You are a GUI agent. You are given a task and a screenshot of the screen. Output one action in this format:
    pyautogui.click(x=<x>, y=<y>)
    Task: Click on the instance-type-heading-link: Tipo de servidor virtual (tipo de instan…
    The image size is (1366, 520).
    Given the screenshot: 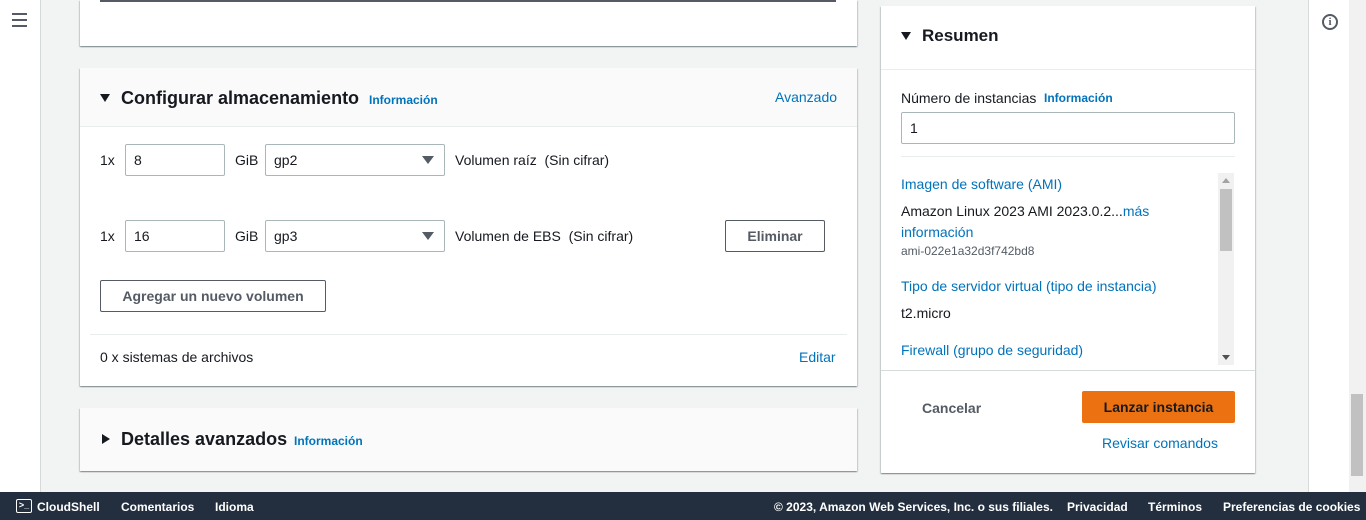 What is the action you would take?
    pyautogui.click(x=1029, y=286)
    